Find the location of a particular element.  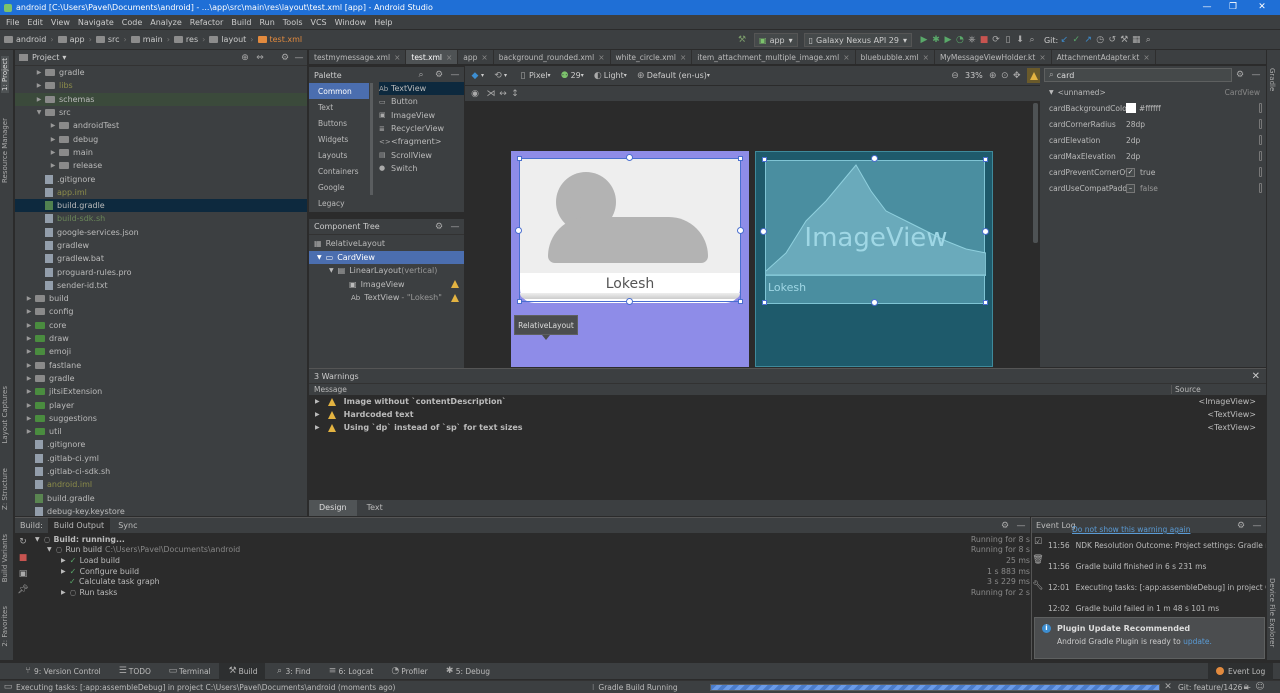

run-config-select: ▣ app ▾ is located at coordinates (776, 40).